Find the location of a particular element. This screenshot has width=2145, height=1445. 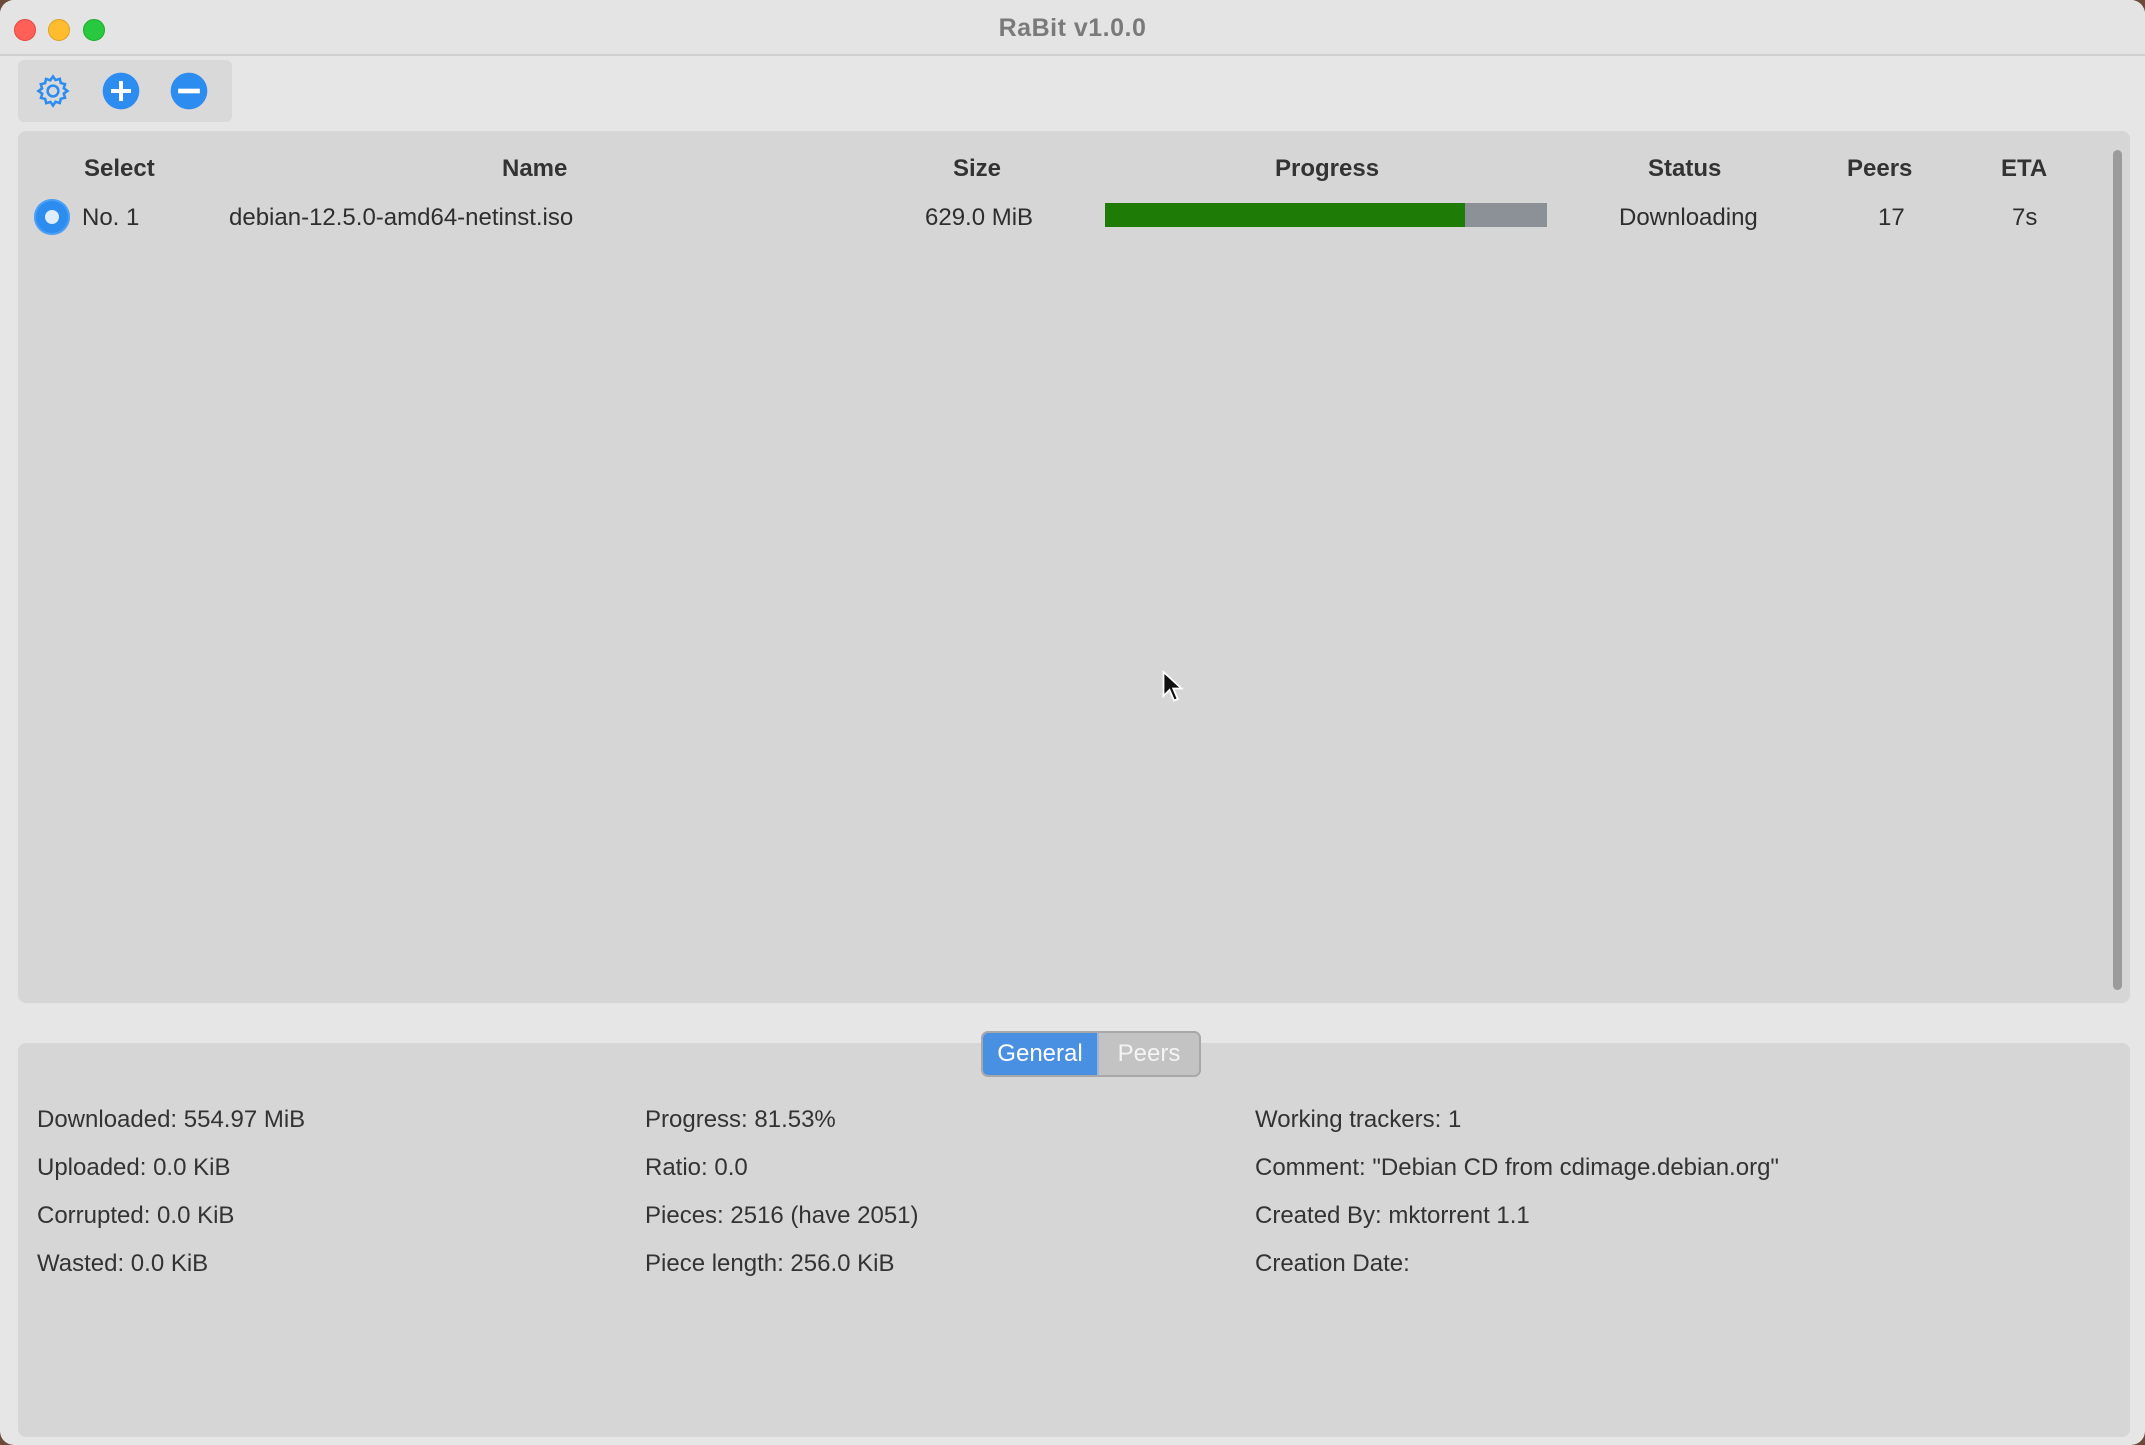

mouse-pointer-icon is located at coordinates (1173, 686).